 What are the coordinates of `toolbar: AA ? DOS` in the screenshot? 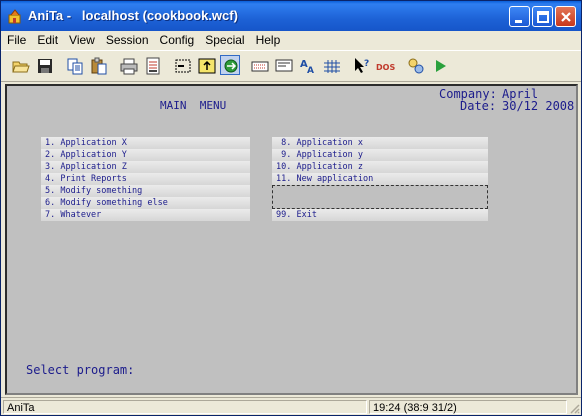 It's located at (291, 66).